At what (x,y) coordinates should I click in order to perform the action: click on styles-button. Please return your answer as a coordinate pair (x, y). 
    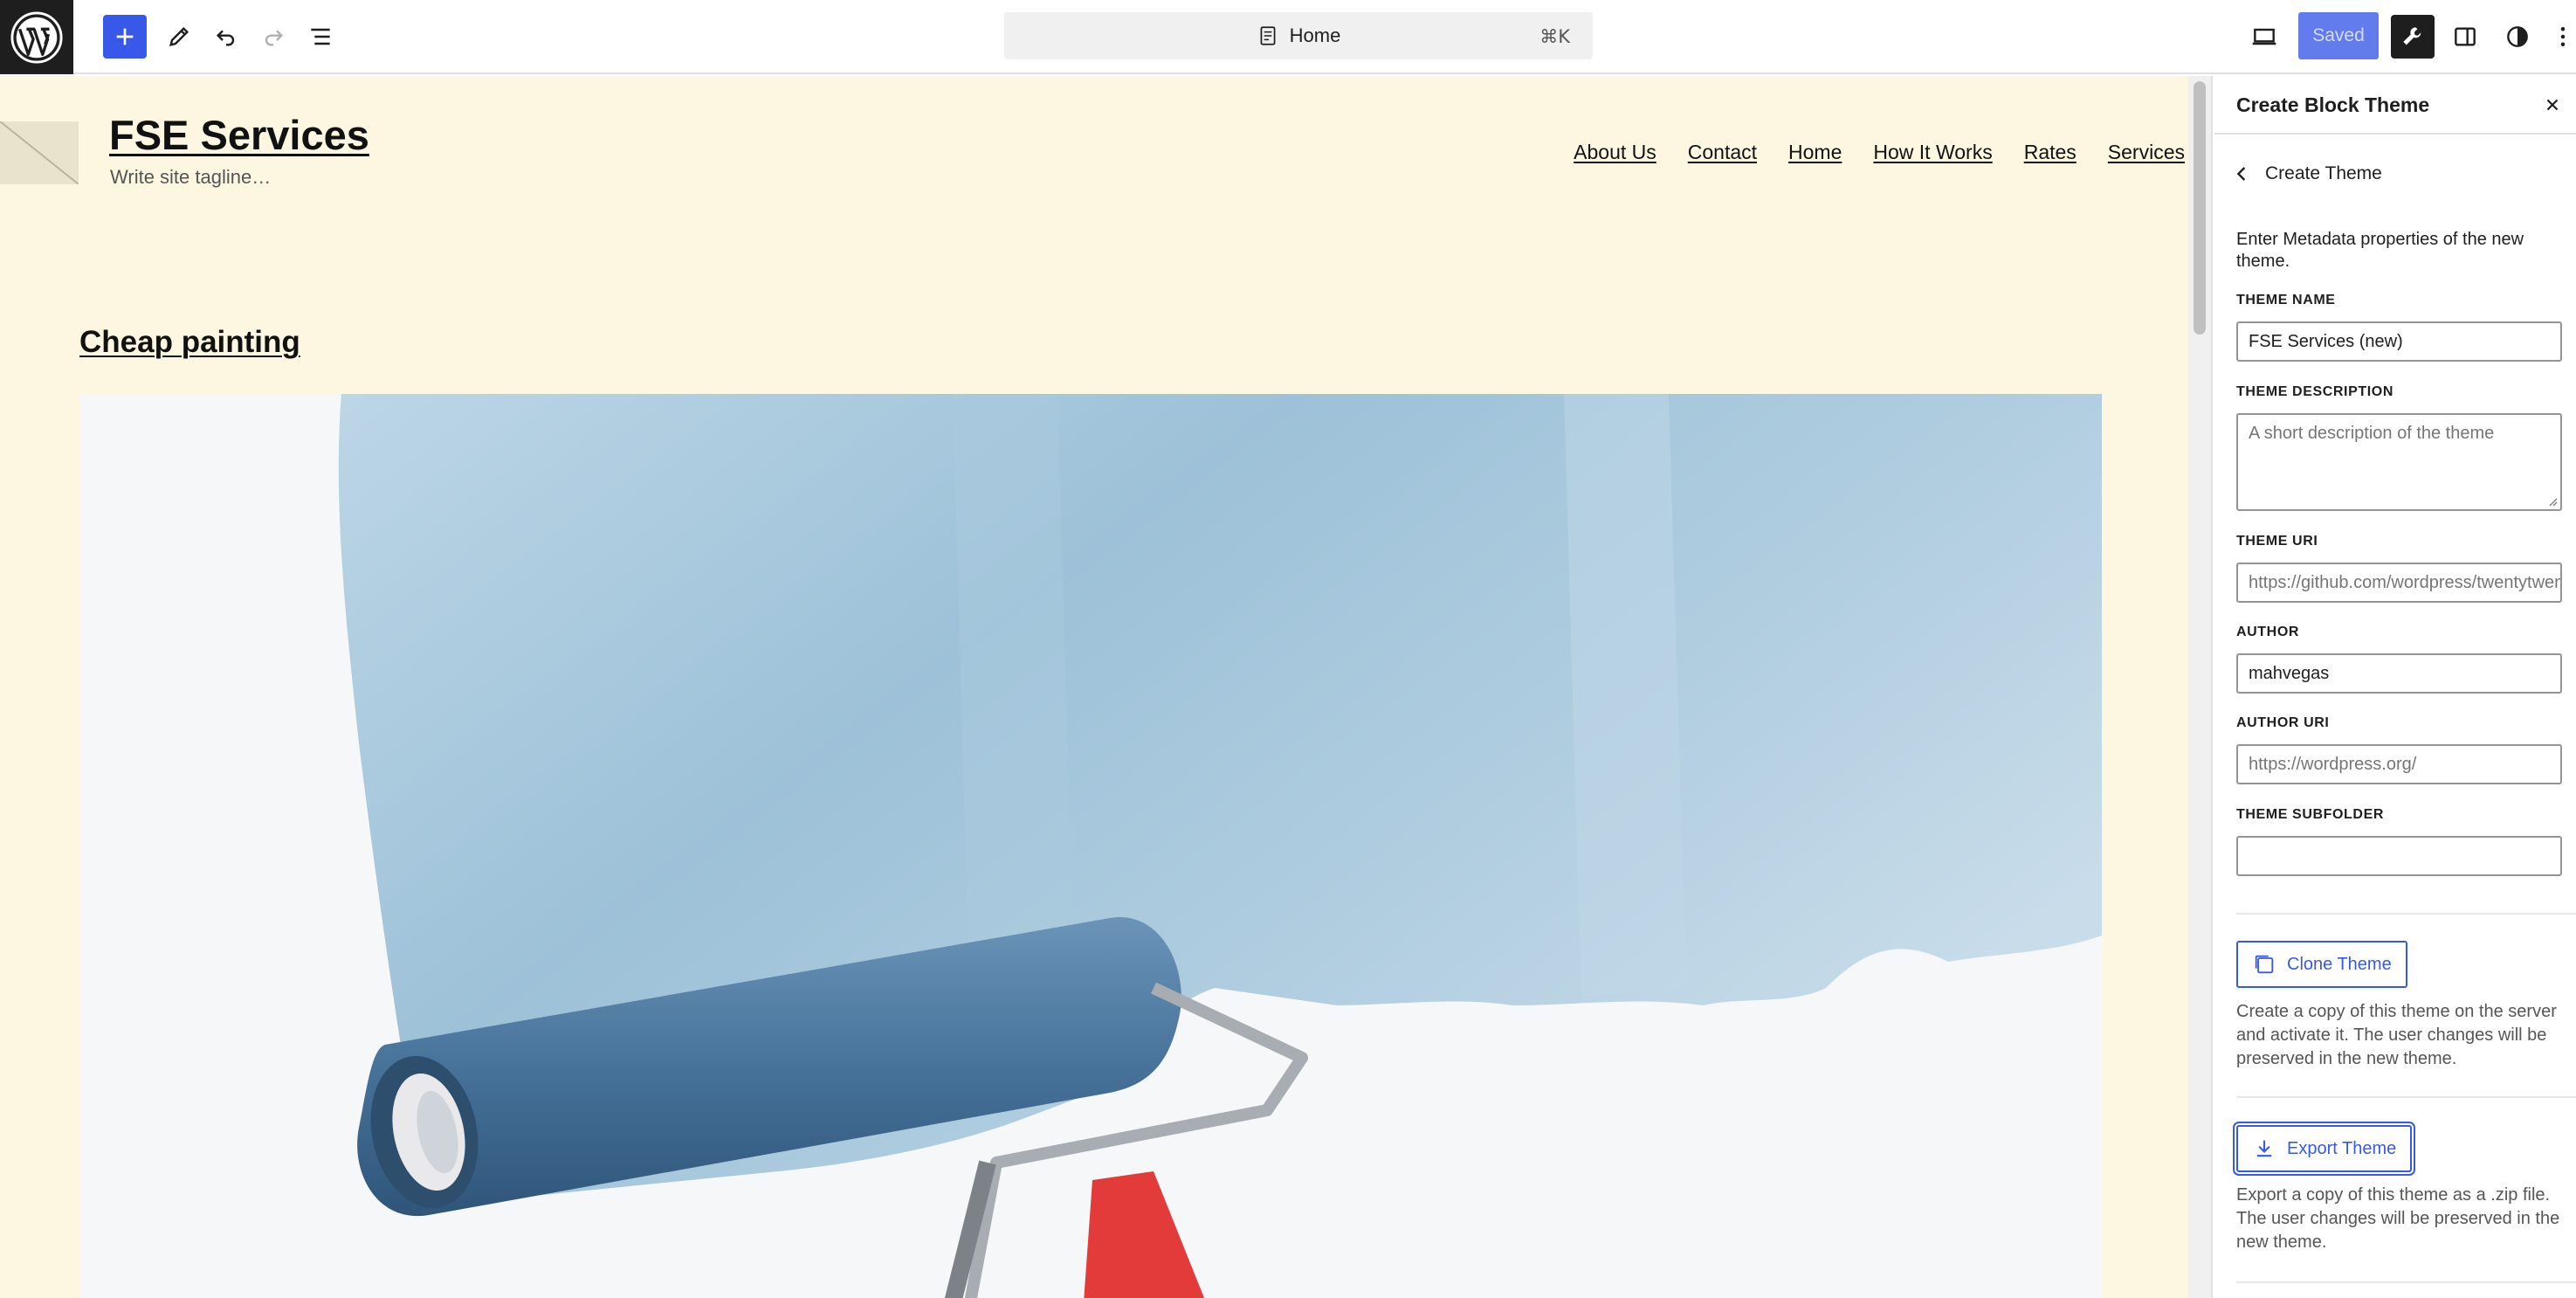
    Looking at the image, I should click on (2517, 37).